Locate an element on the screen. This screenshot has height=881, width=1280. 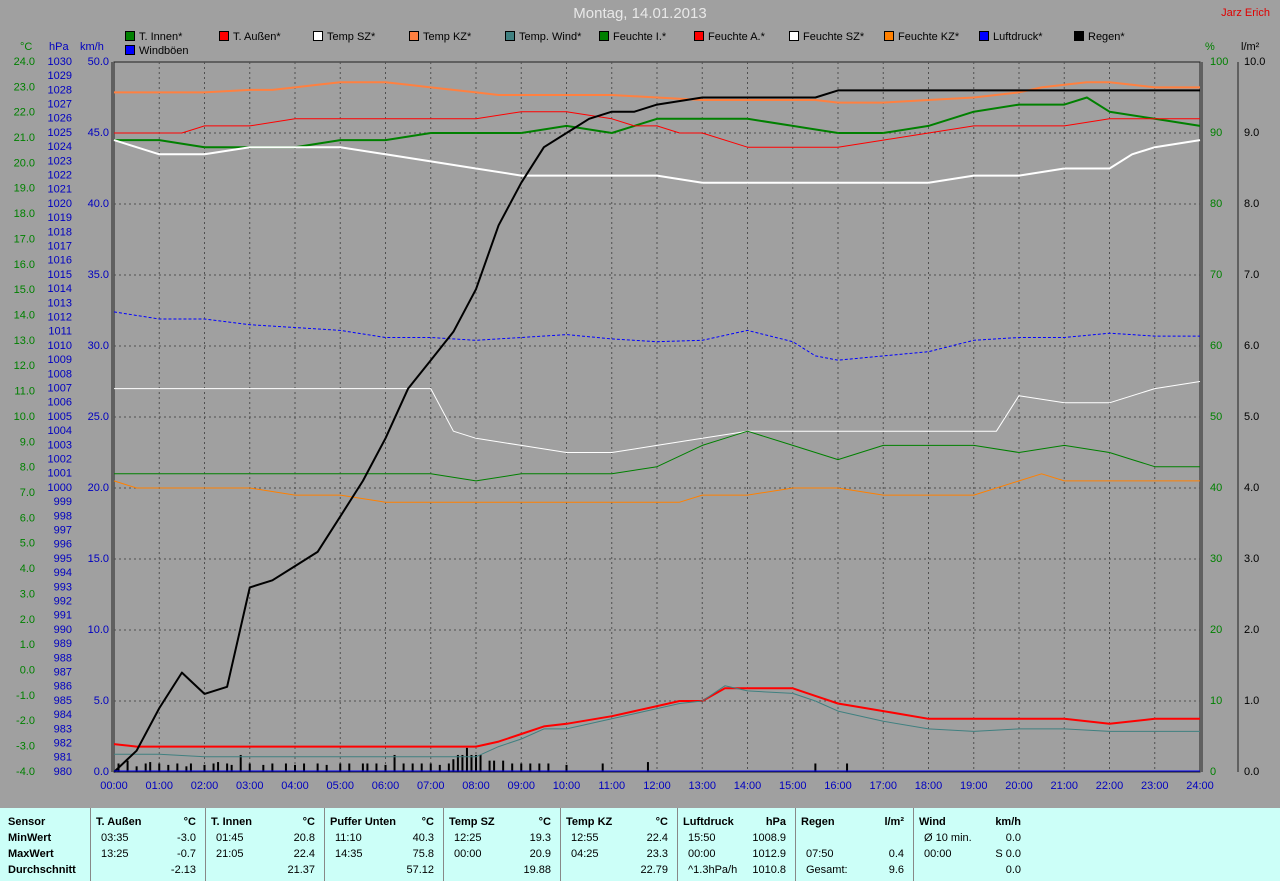
stats-cell: 20.8 is located at coordinates (304, 838).